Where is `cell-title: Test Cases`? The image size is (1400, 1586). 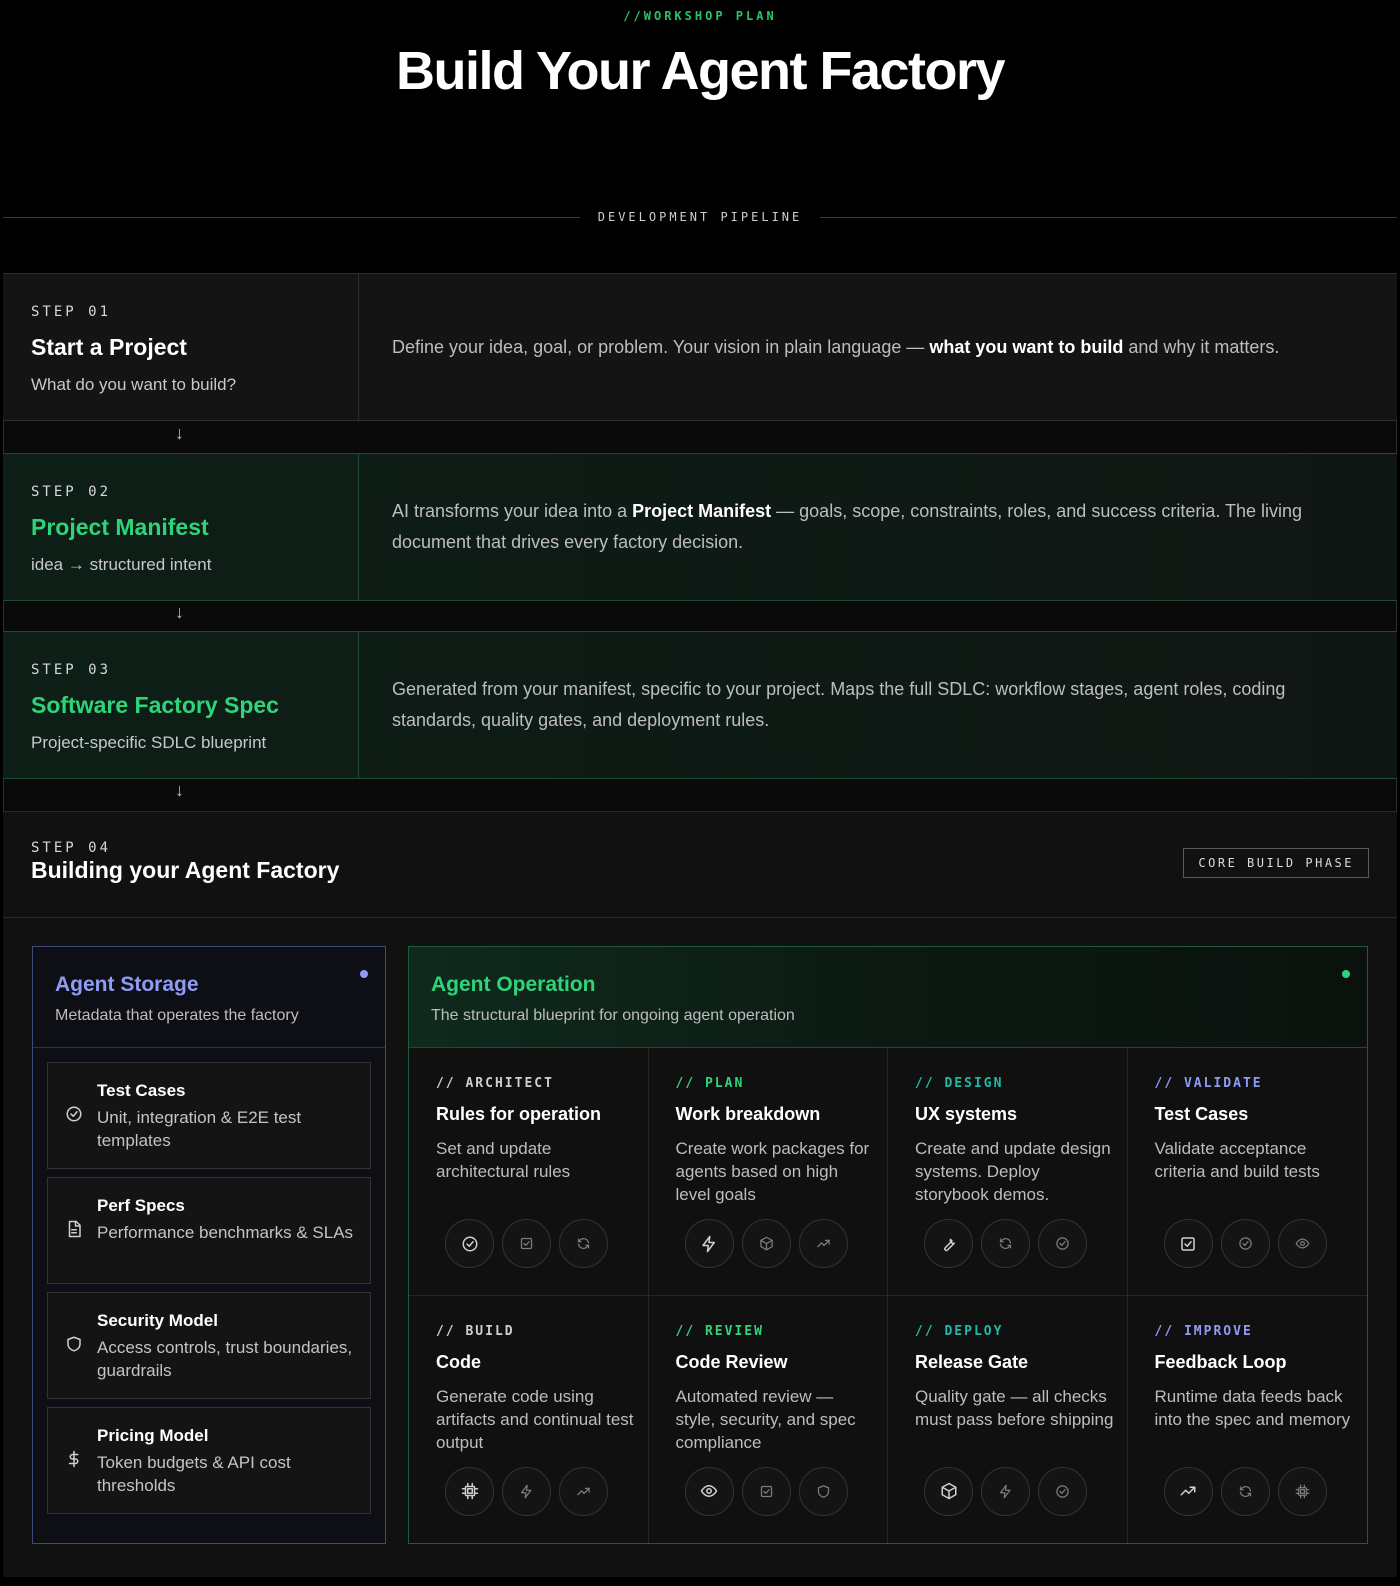
cell-title: Test Cases is located at coordinates (1201, 1114).